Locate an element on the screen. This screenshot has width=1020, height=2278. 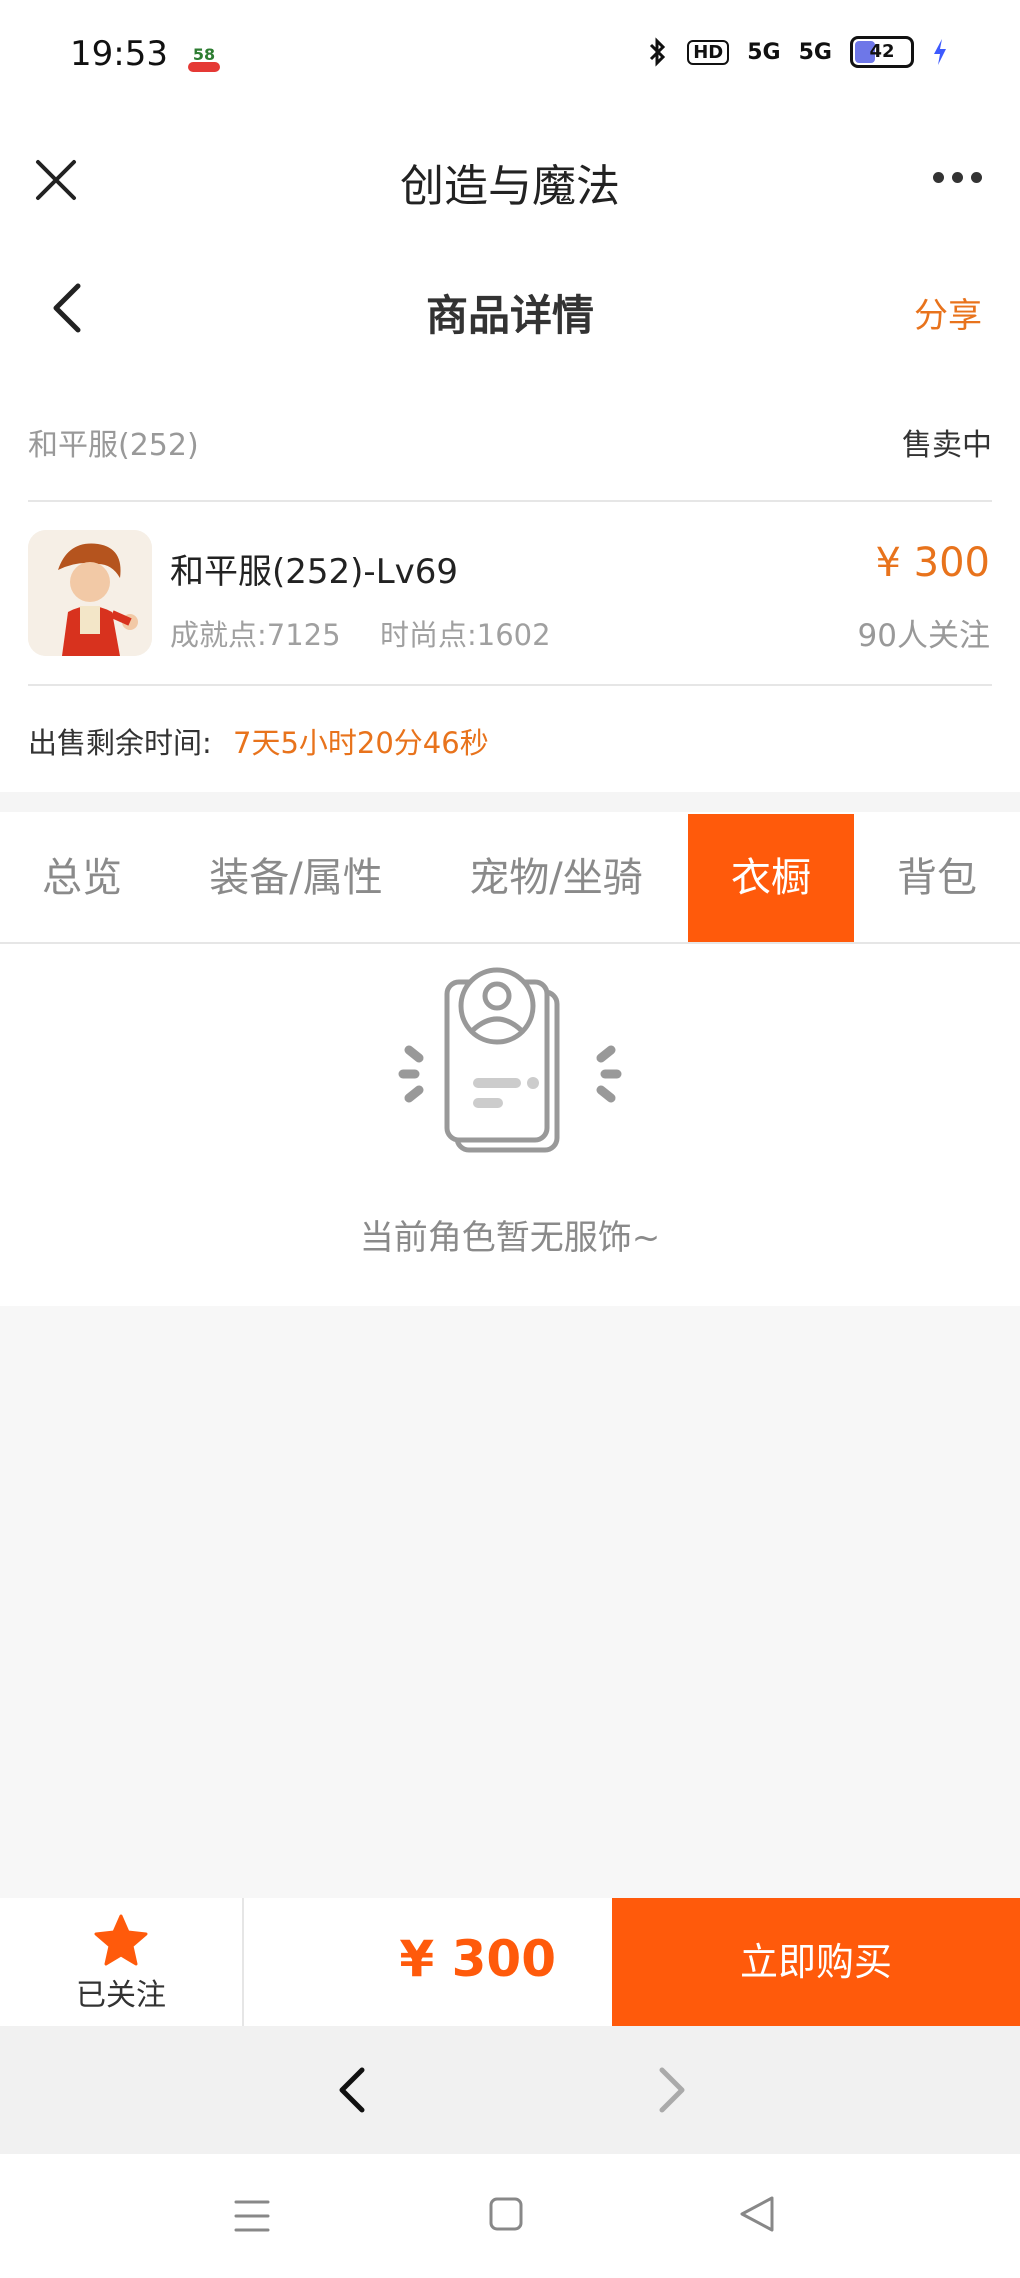
page-title: 商品详情 is located at coordinates (509, 315).